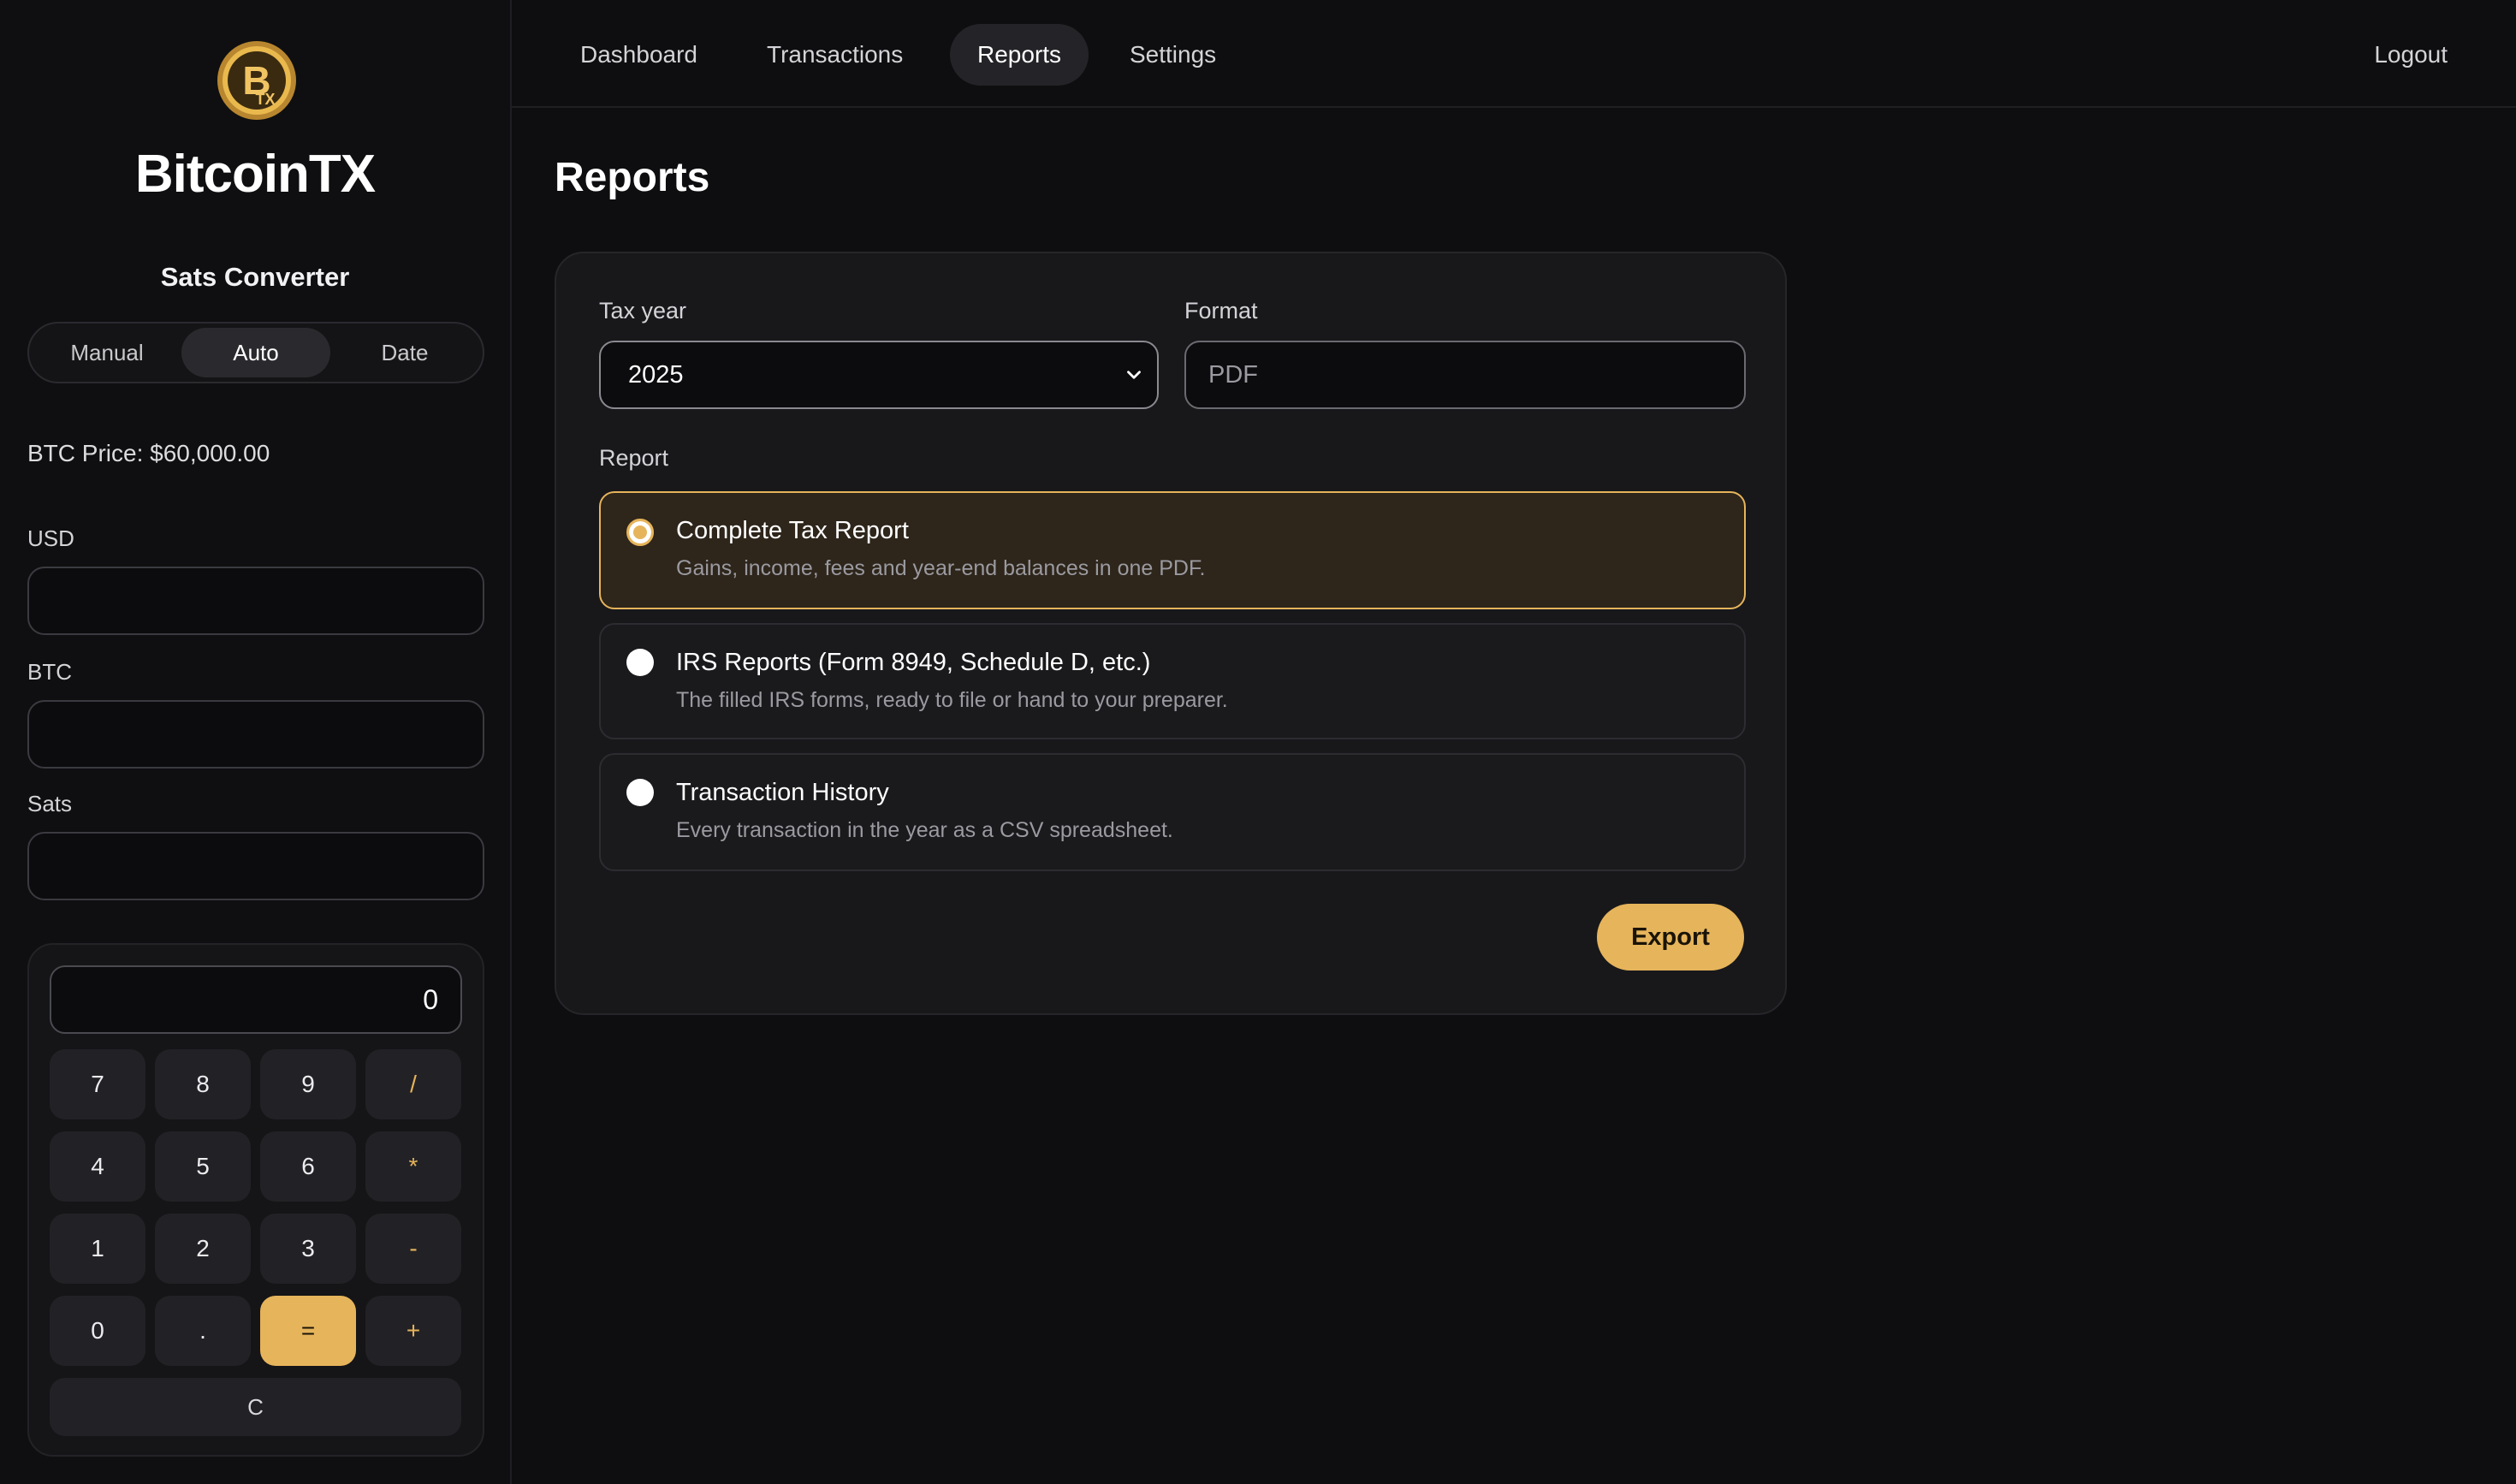  I want to click on option-title: Complete Tax Report, so click(792, 531).